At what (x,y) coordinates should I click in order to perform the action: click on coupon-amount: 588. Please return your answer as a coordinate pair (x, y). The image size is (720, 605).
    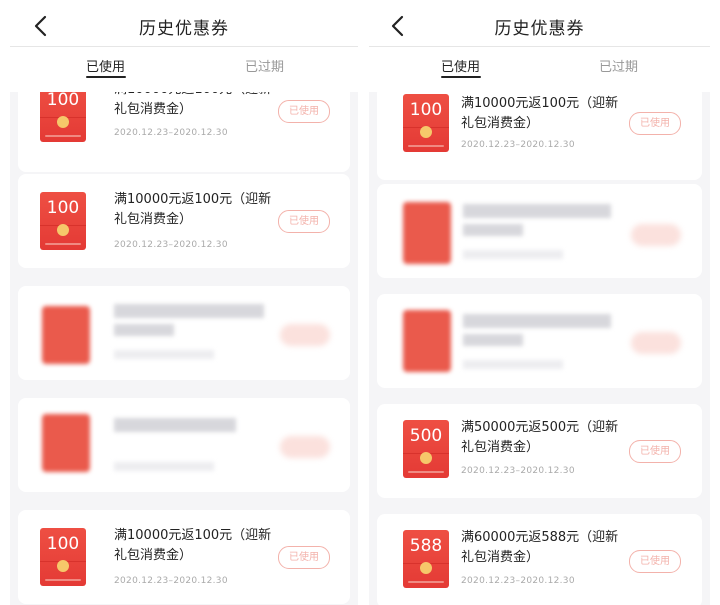
    Looking at the image, I should click on (426, 546).